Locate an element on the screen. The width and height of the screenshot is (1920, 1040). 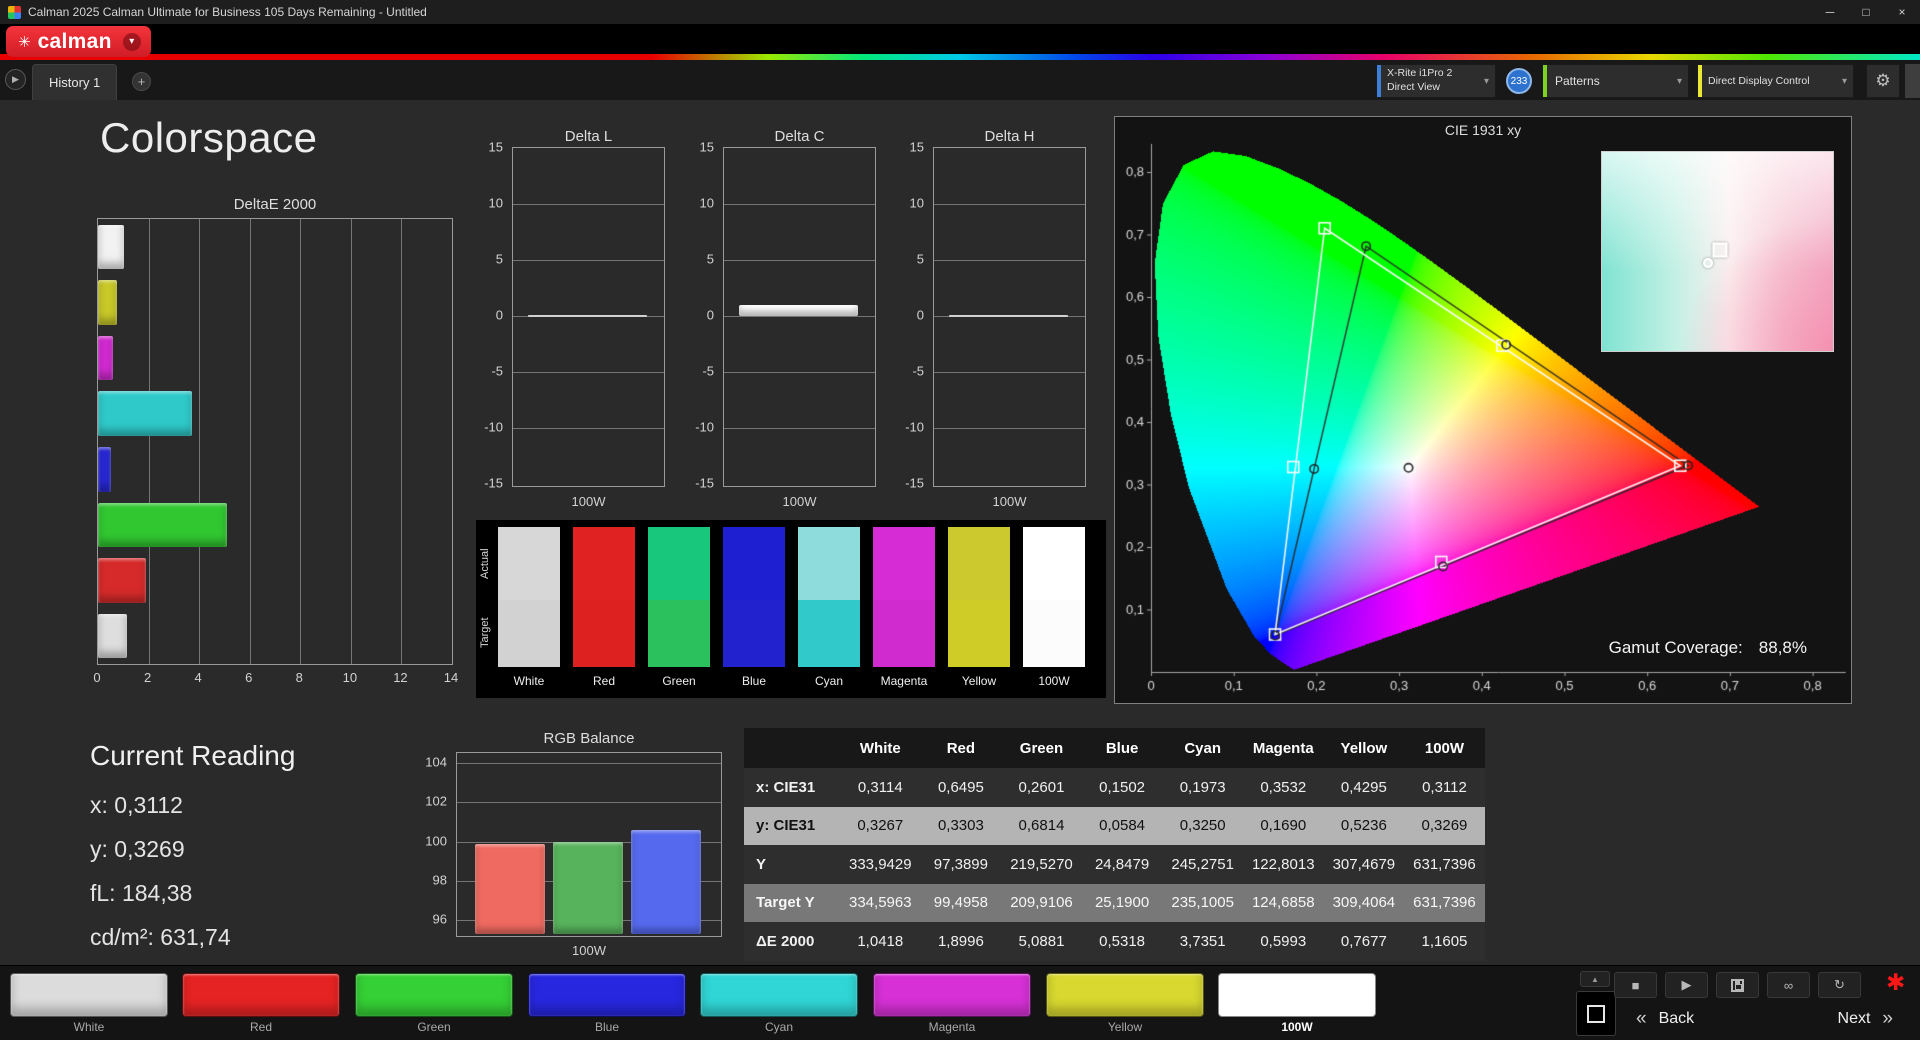
table-cell: 97,3899 is located at coordinates (960, 864).